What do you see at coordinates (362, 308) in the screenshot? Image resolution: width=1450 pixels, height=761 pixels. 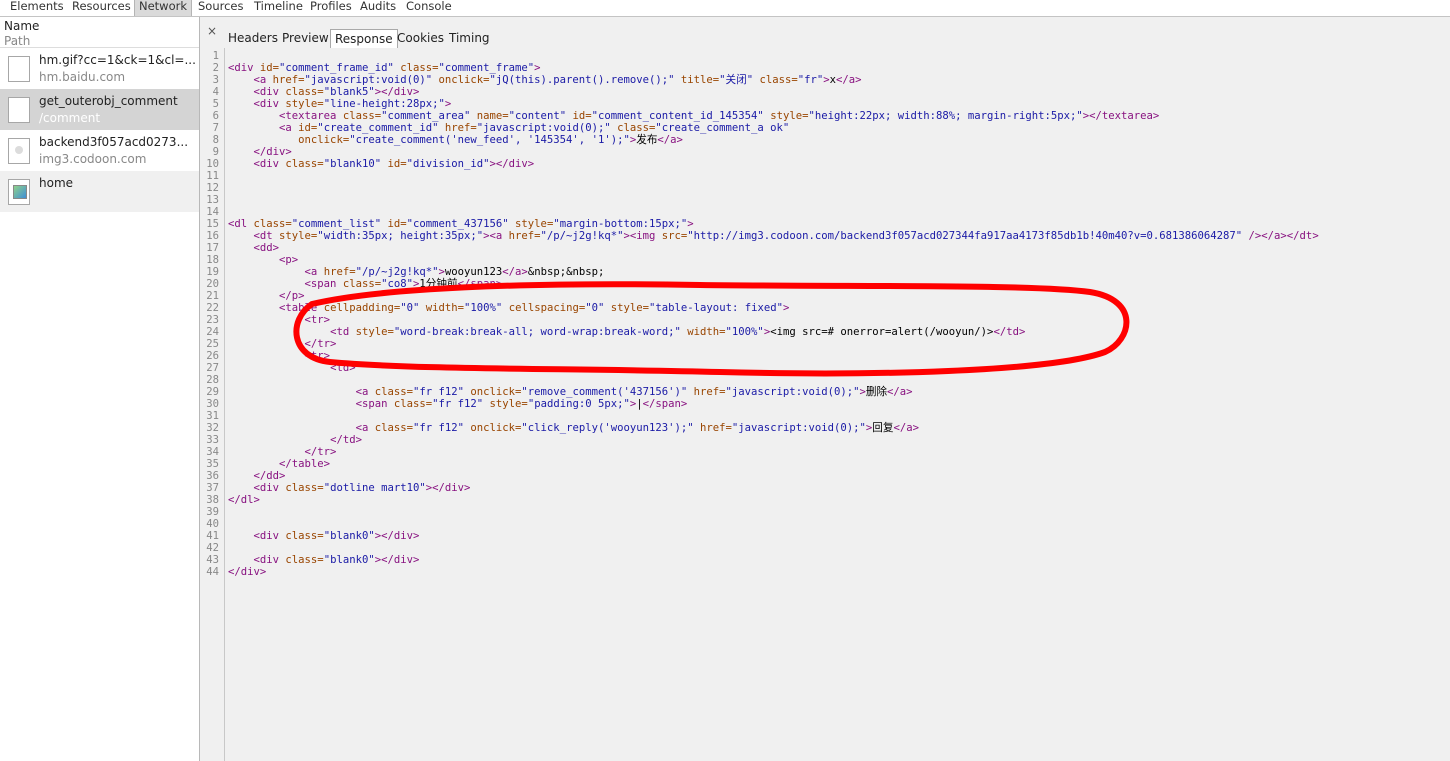 I see `code-token: cellpadding=` at bounding box center [362, 308].